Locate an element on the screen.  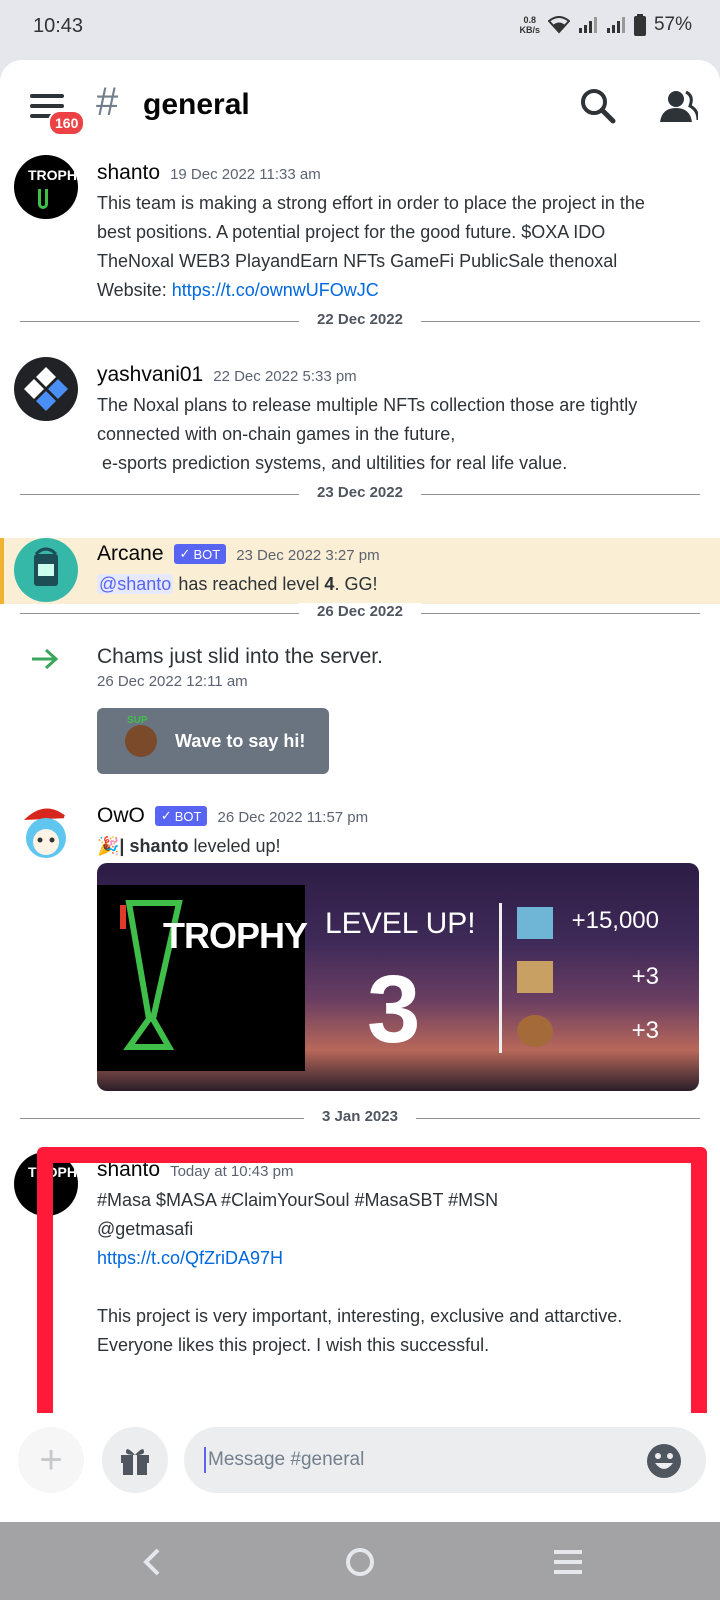
gift-button is located at coordinates (135, 1460).